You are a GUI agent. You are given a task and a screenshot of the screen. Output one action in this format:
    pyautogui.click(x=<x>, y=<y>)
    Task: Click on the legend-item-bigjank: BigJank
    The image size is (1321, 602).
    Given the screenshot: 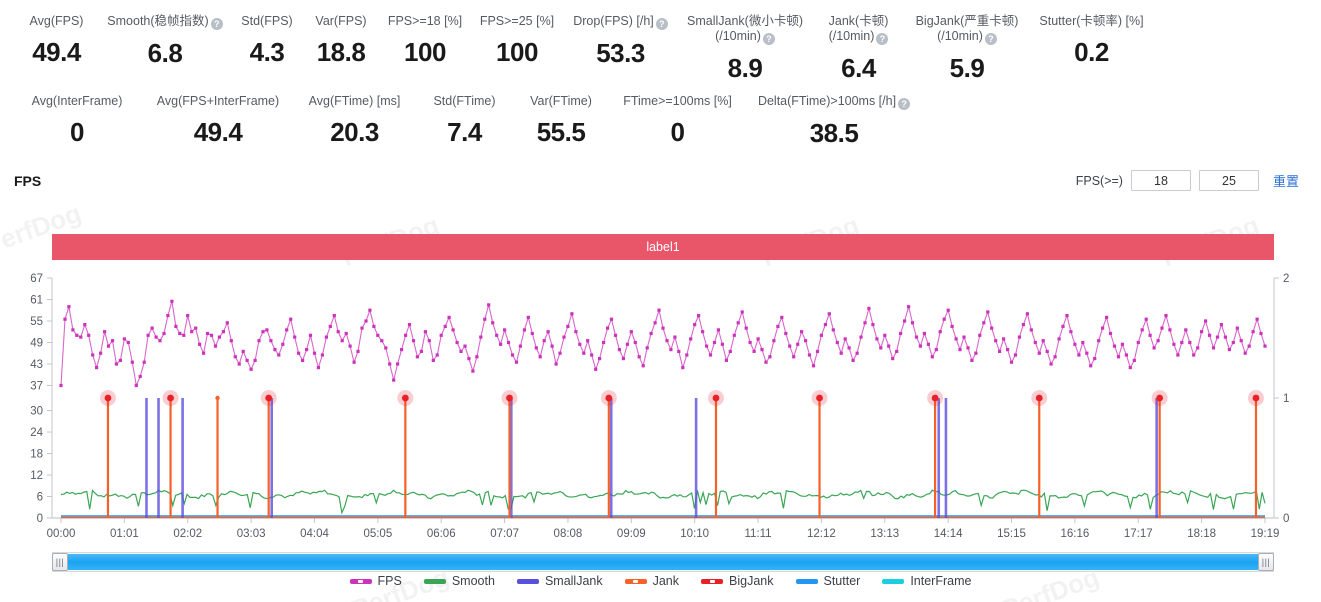 What is the action you would take?
    pyautogui.click(x=737, y=581)
    